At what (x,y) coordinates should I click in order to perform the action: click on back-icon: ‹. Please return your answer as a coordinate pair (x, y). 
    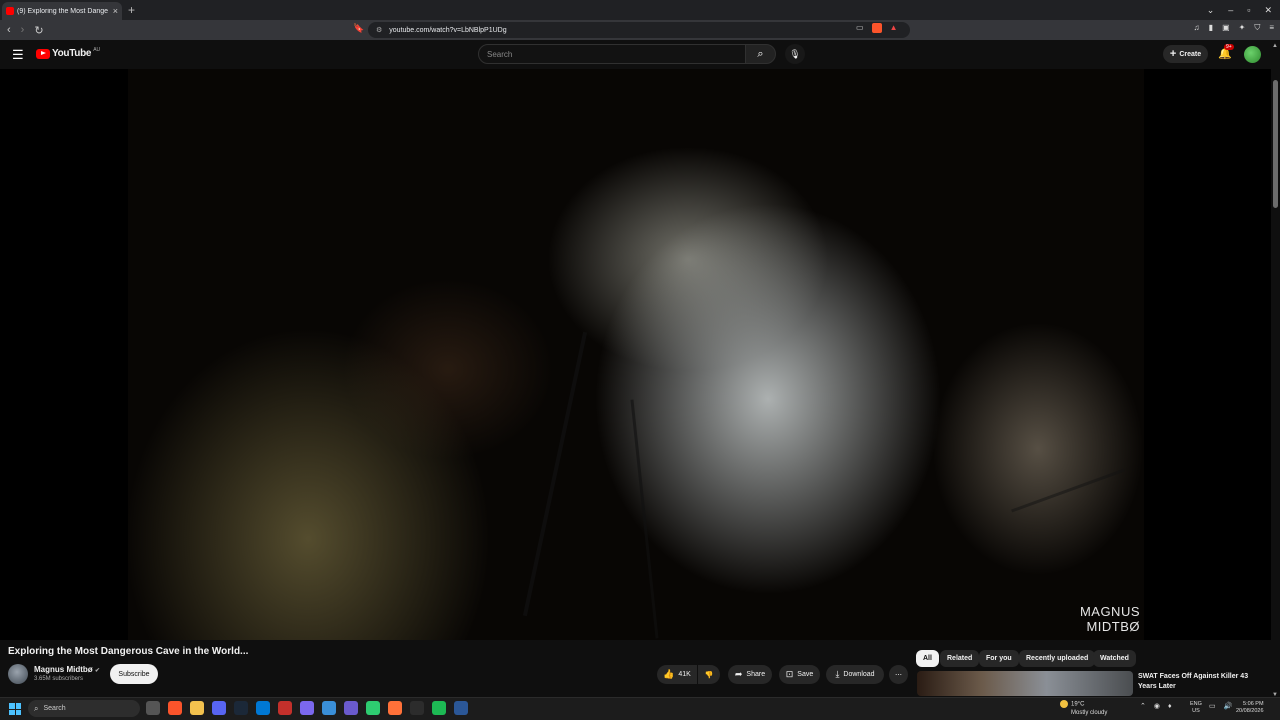
    Looking at the image, I should click on (9, 30).